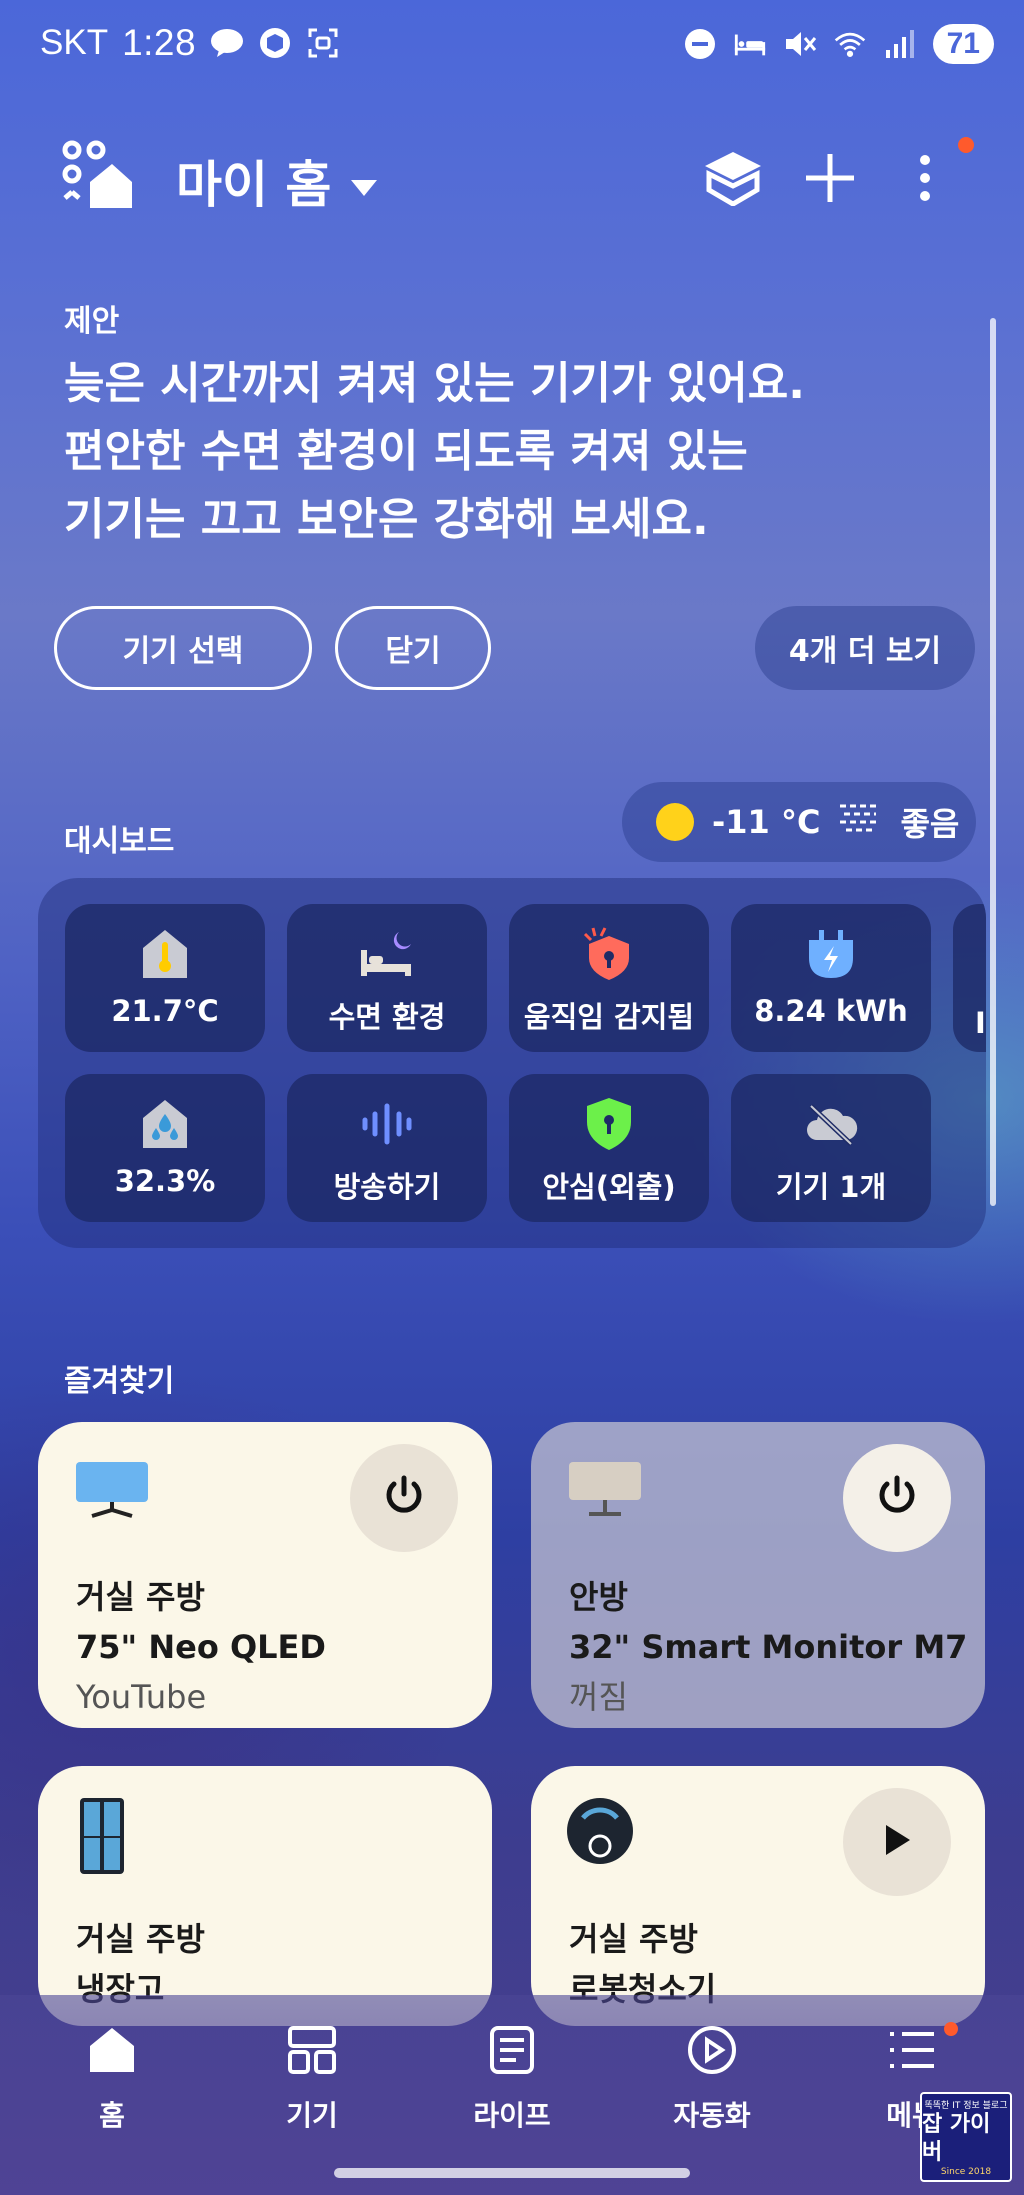 The width and height of the screenshot is (1024, 2195). I want to click on energy-tile: 8.24 kWh, so click(831, 978).